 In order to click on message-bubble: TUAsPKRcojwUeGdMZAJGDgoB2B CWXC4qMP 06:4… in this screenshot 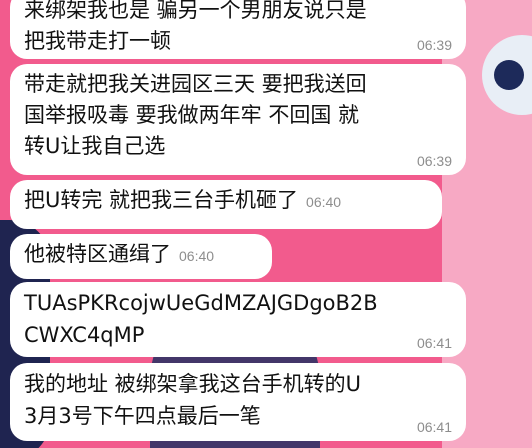, I will do `click(238, 319)`.